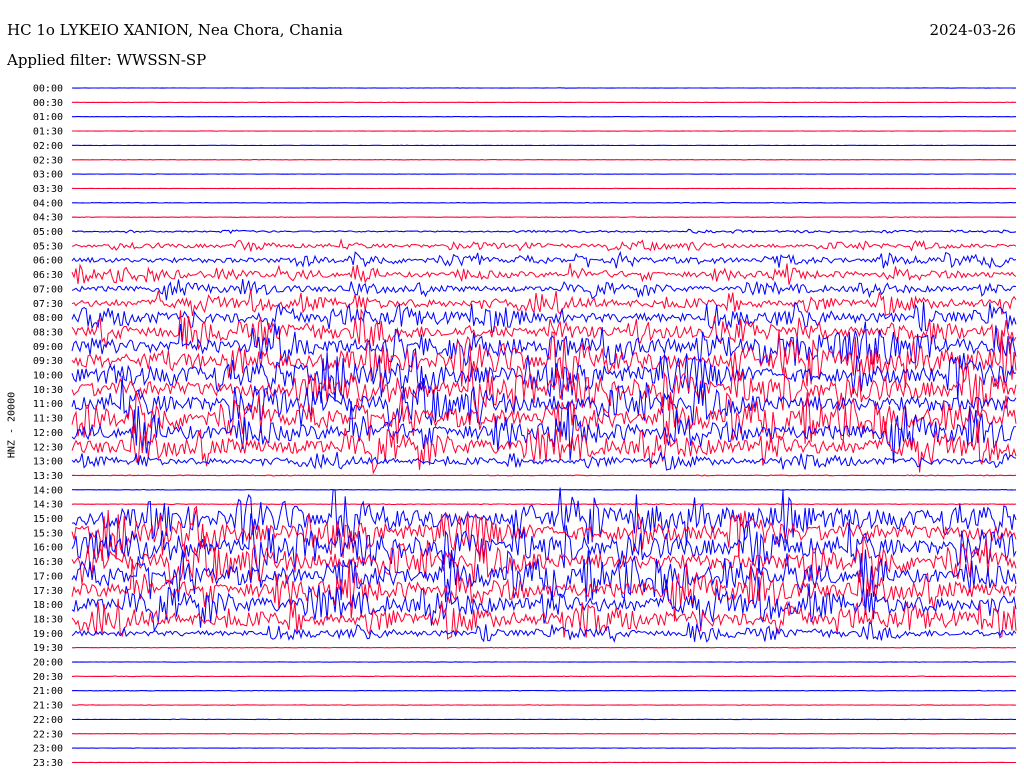  Describe the element at coordinates (48, 734) in the screenshot. I see `row-label: 22:30` at that location.